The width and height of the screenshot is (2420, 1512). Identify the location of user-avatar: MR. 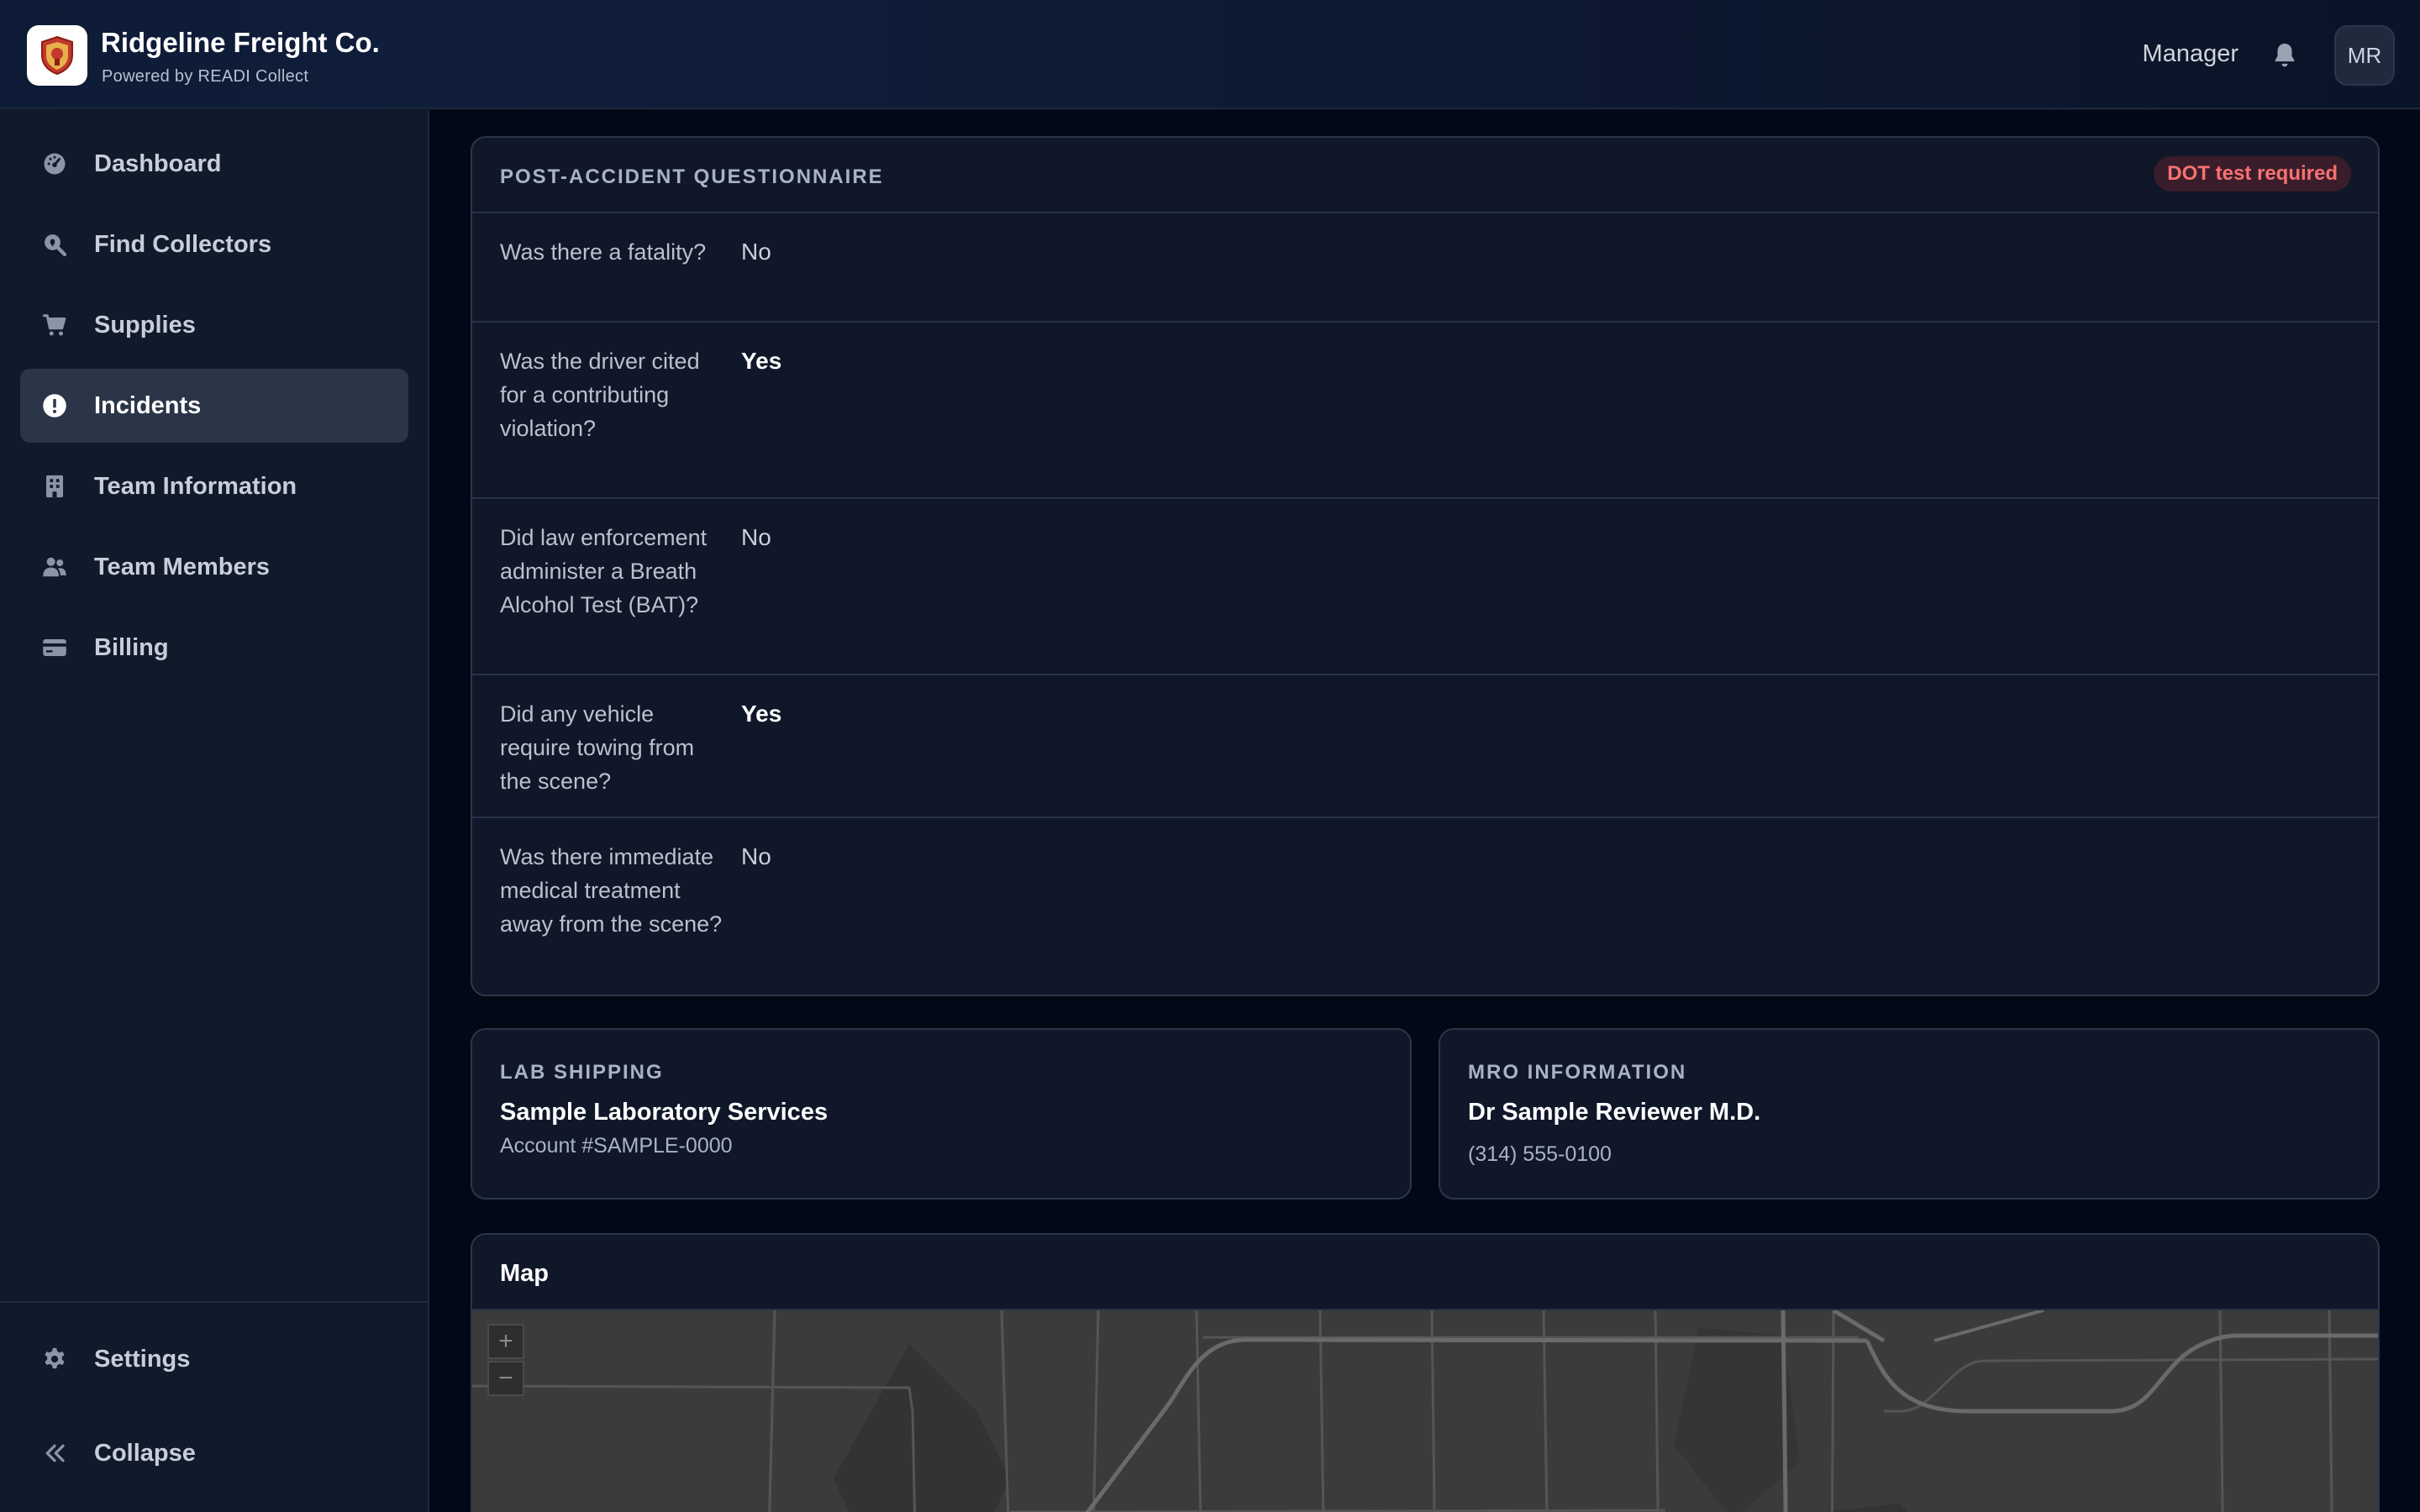
(2364, 55).